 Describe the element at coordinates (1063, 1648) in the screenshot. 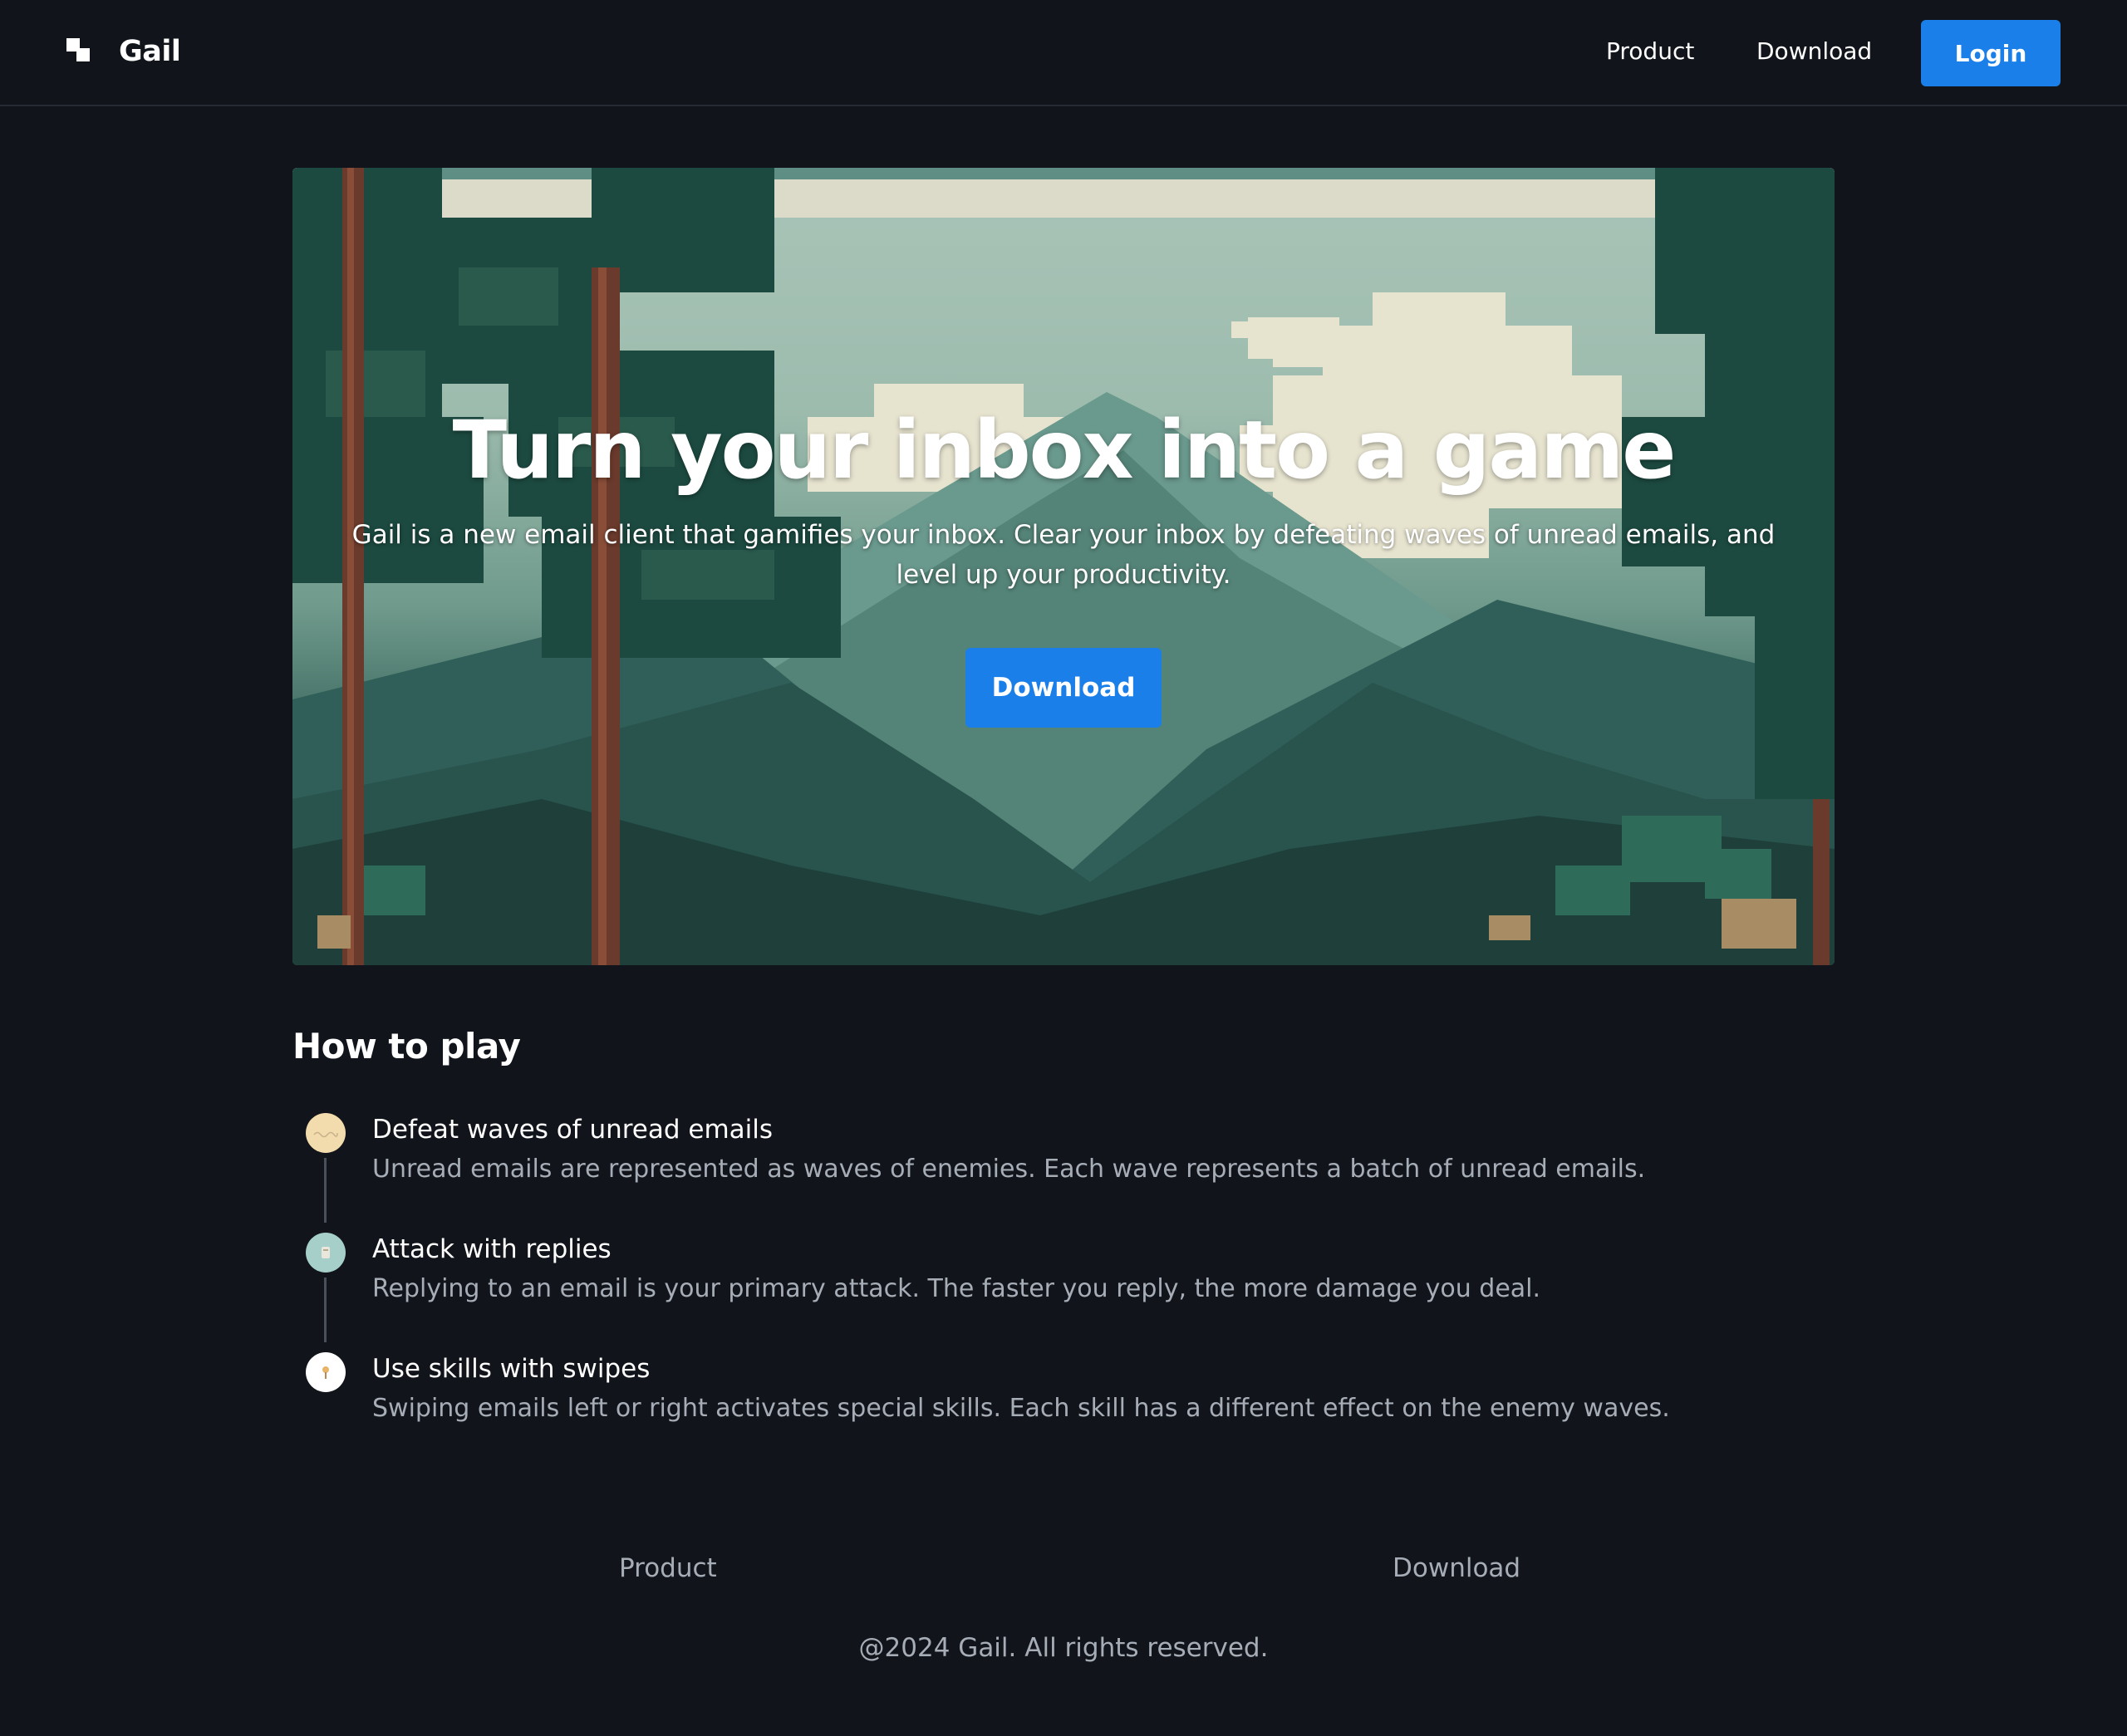

I see `footer-copyright: @2024 Gail. All rights reserved.` at that location.